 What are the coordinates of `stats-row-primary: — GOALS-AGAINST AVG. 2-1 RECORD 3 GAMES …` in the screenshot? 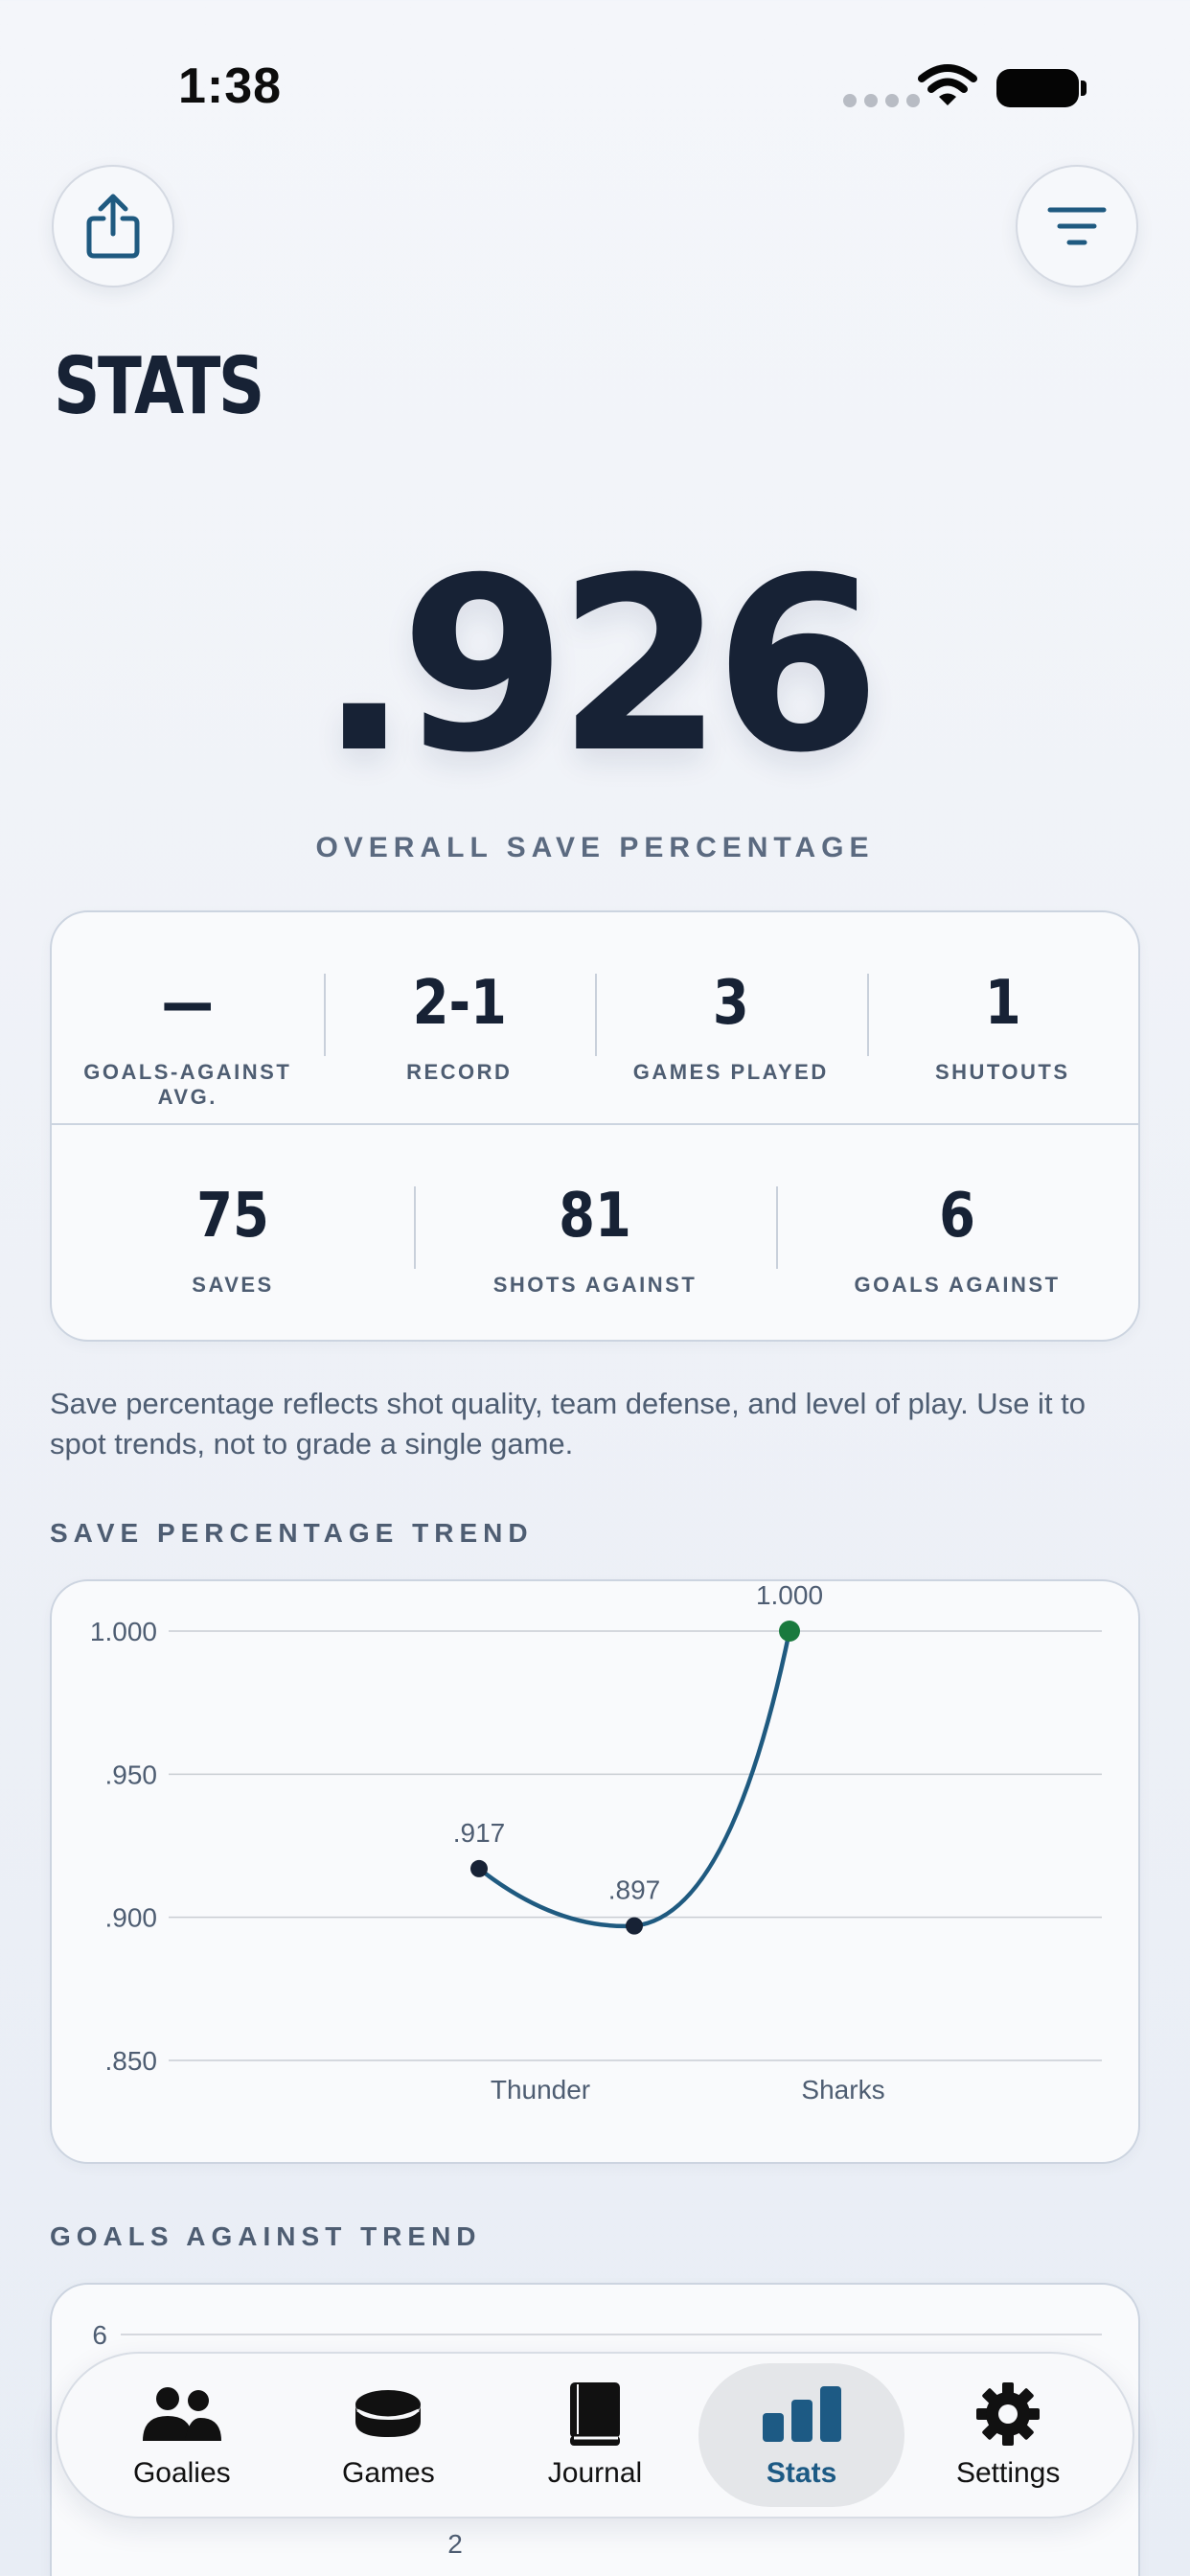 It's located at (595, 1019).